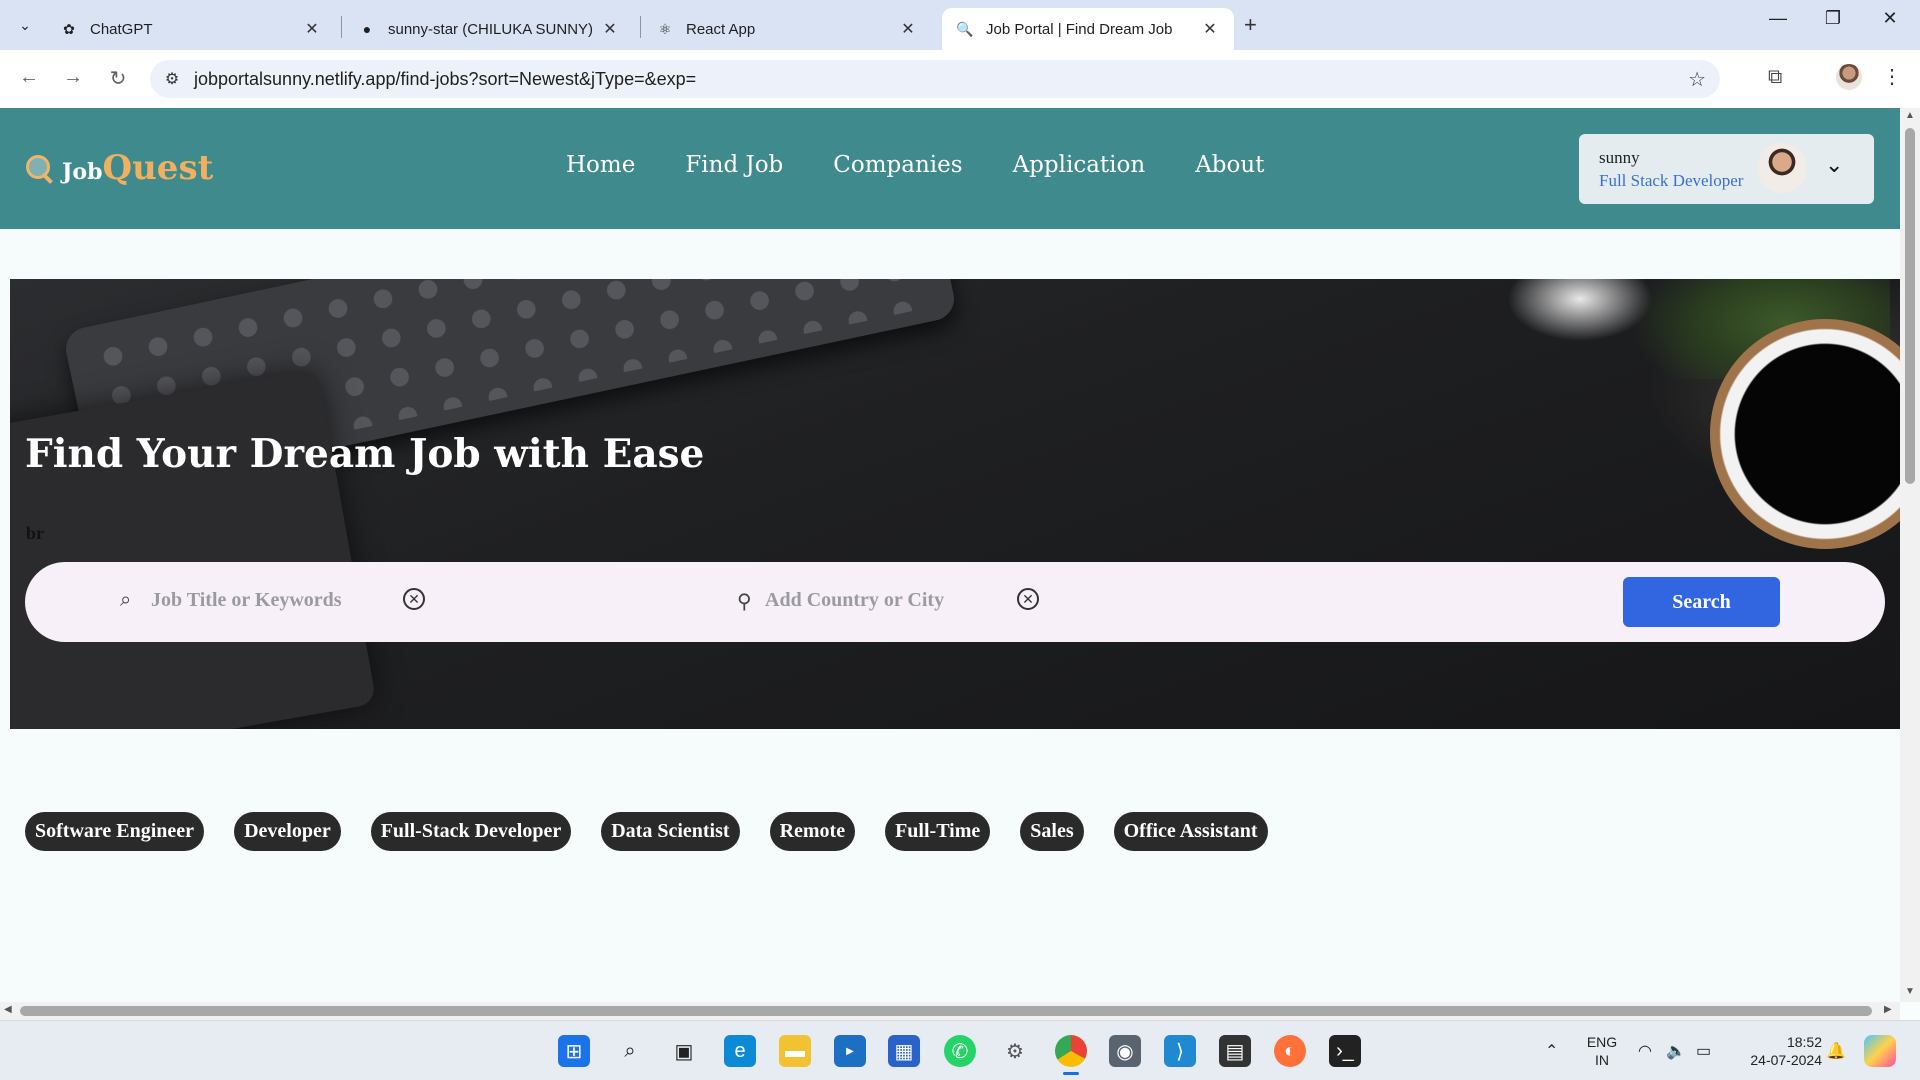  What do you see at coordinates (1804, 1042) in the screenshot?
I see `clock-time: 18:52` at bounding box center [1804, 1042].